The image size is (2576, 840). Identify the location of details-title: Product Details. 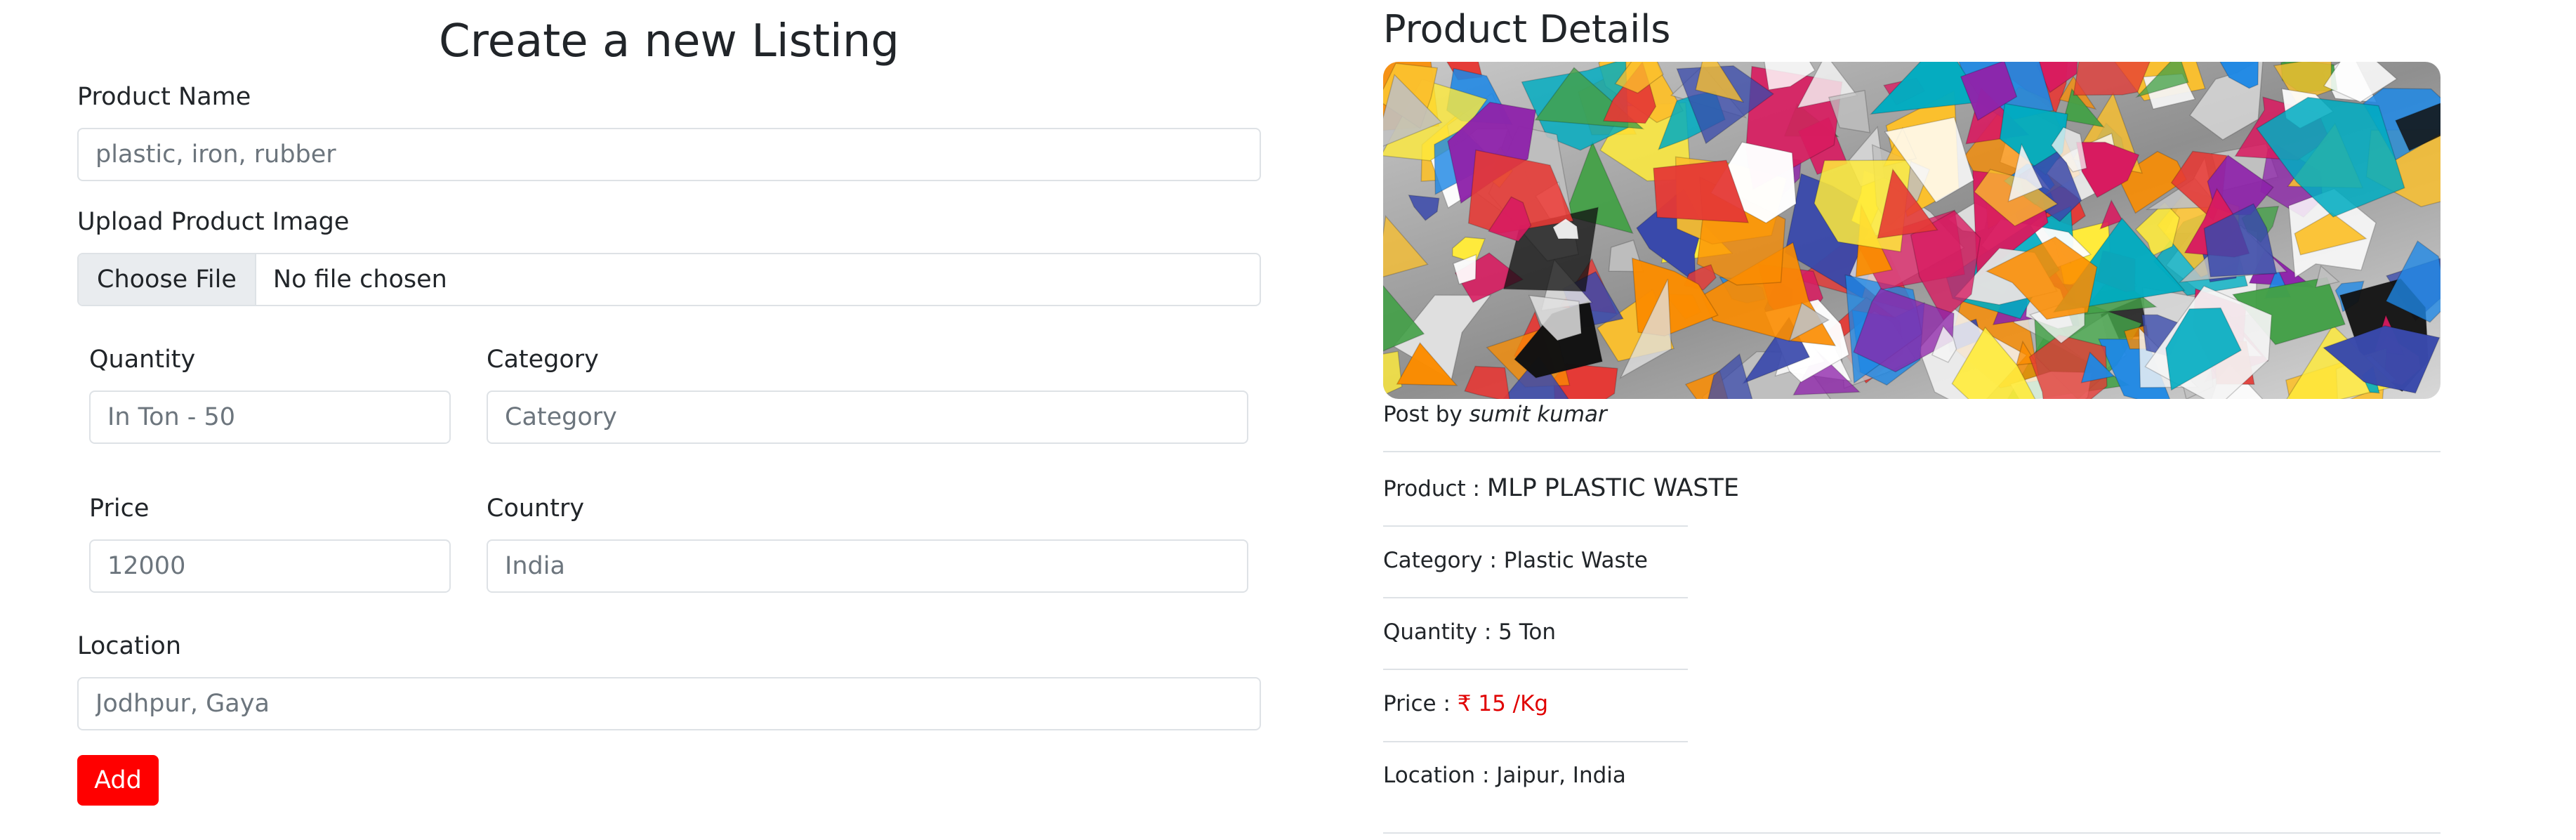
(1527, 29).